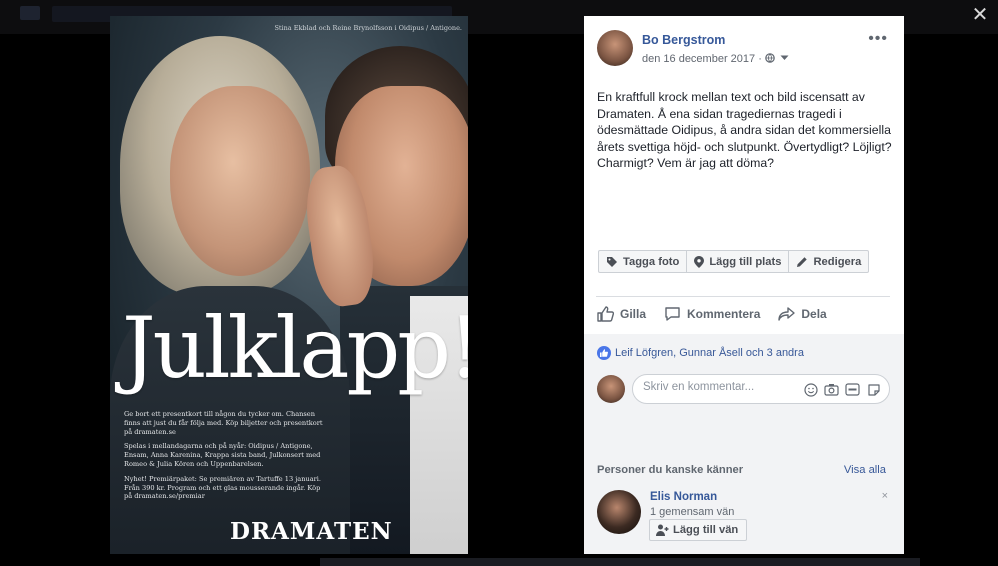 Image resolution: width=998 pixels, height=566 pixels. I want to click on see-all-link: Visa alla, so click(865, 470).